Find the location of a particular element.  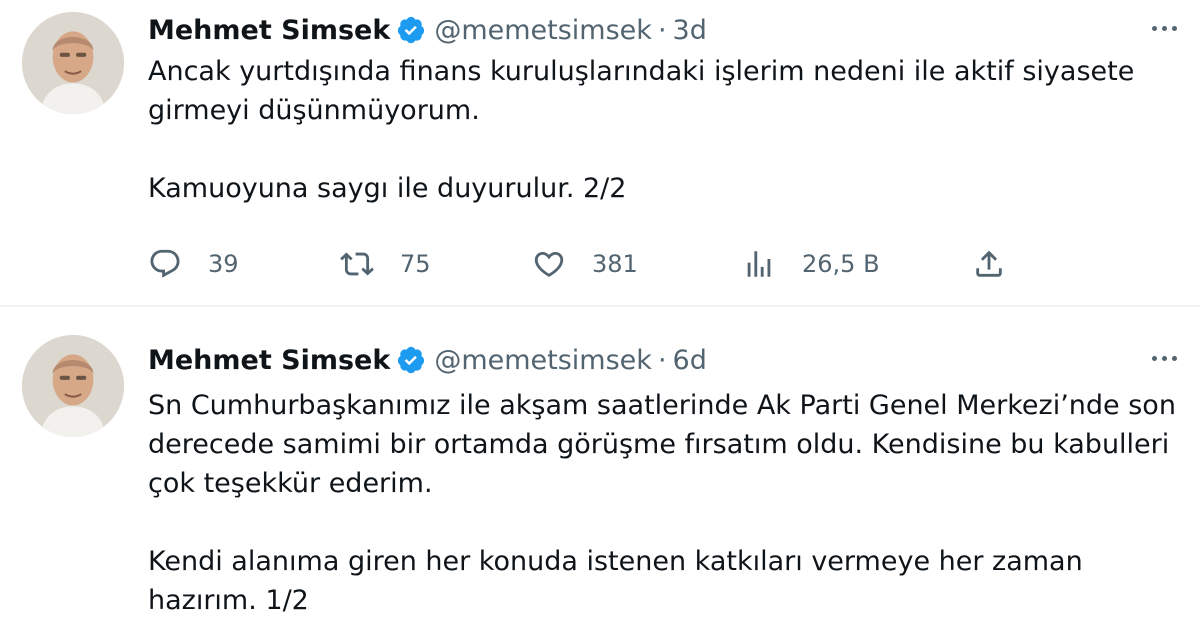

reply-button: 39 is located at coordinates (193, 264).